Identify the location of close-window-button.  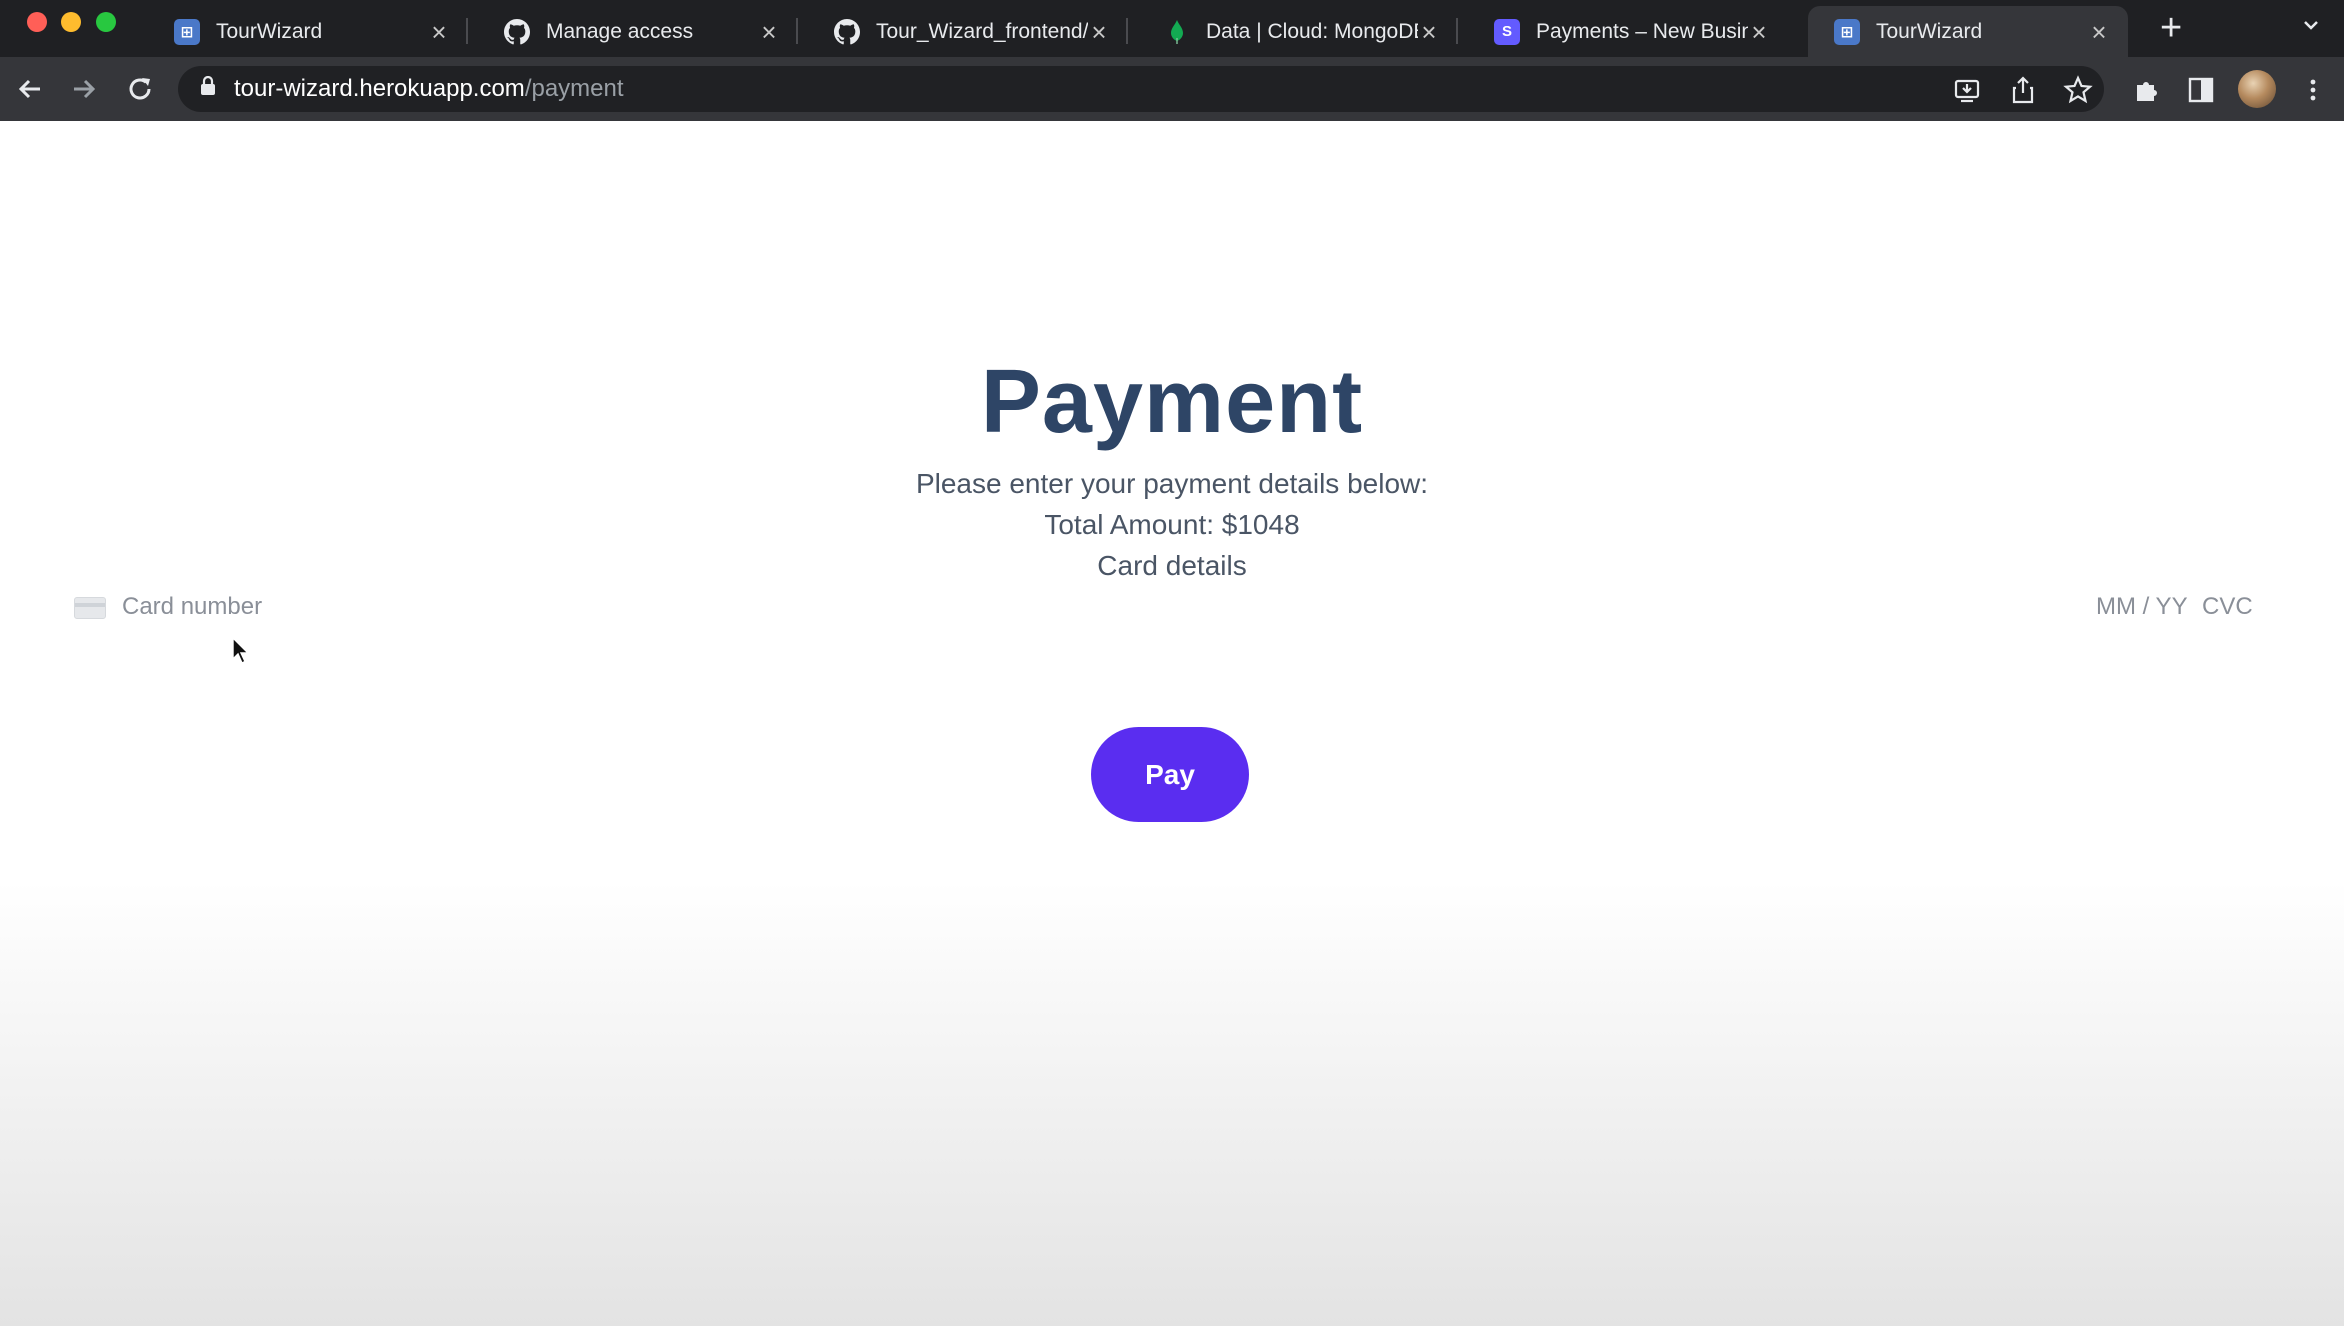
(37, 22).